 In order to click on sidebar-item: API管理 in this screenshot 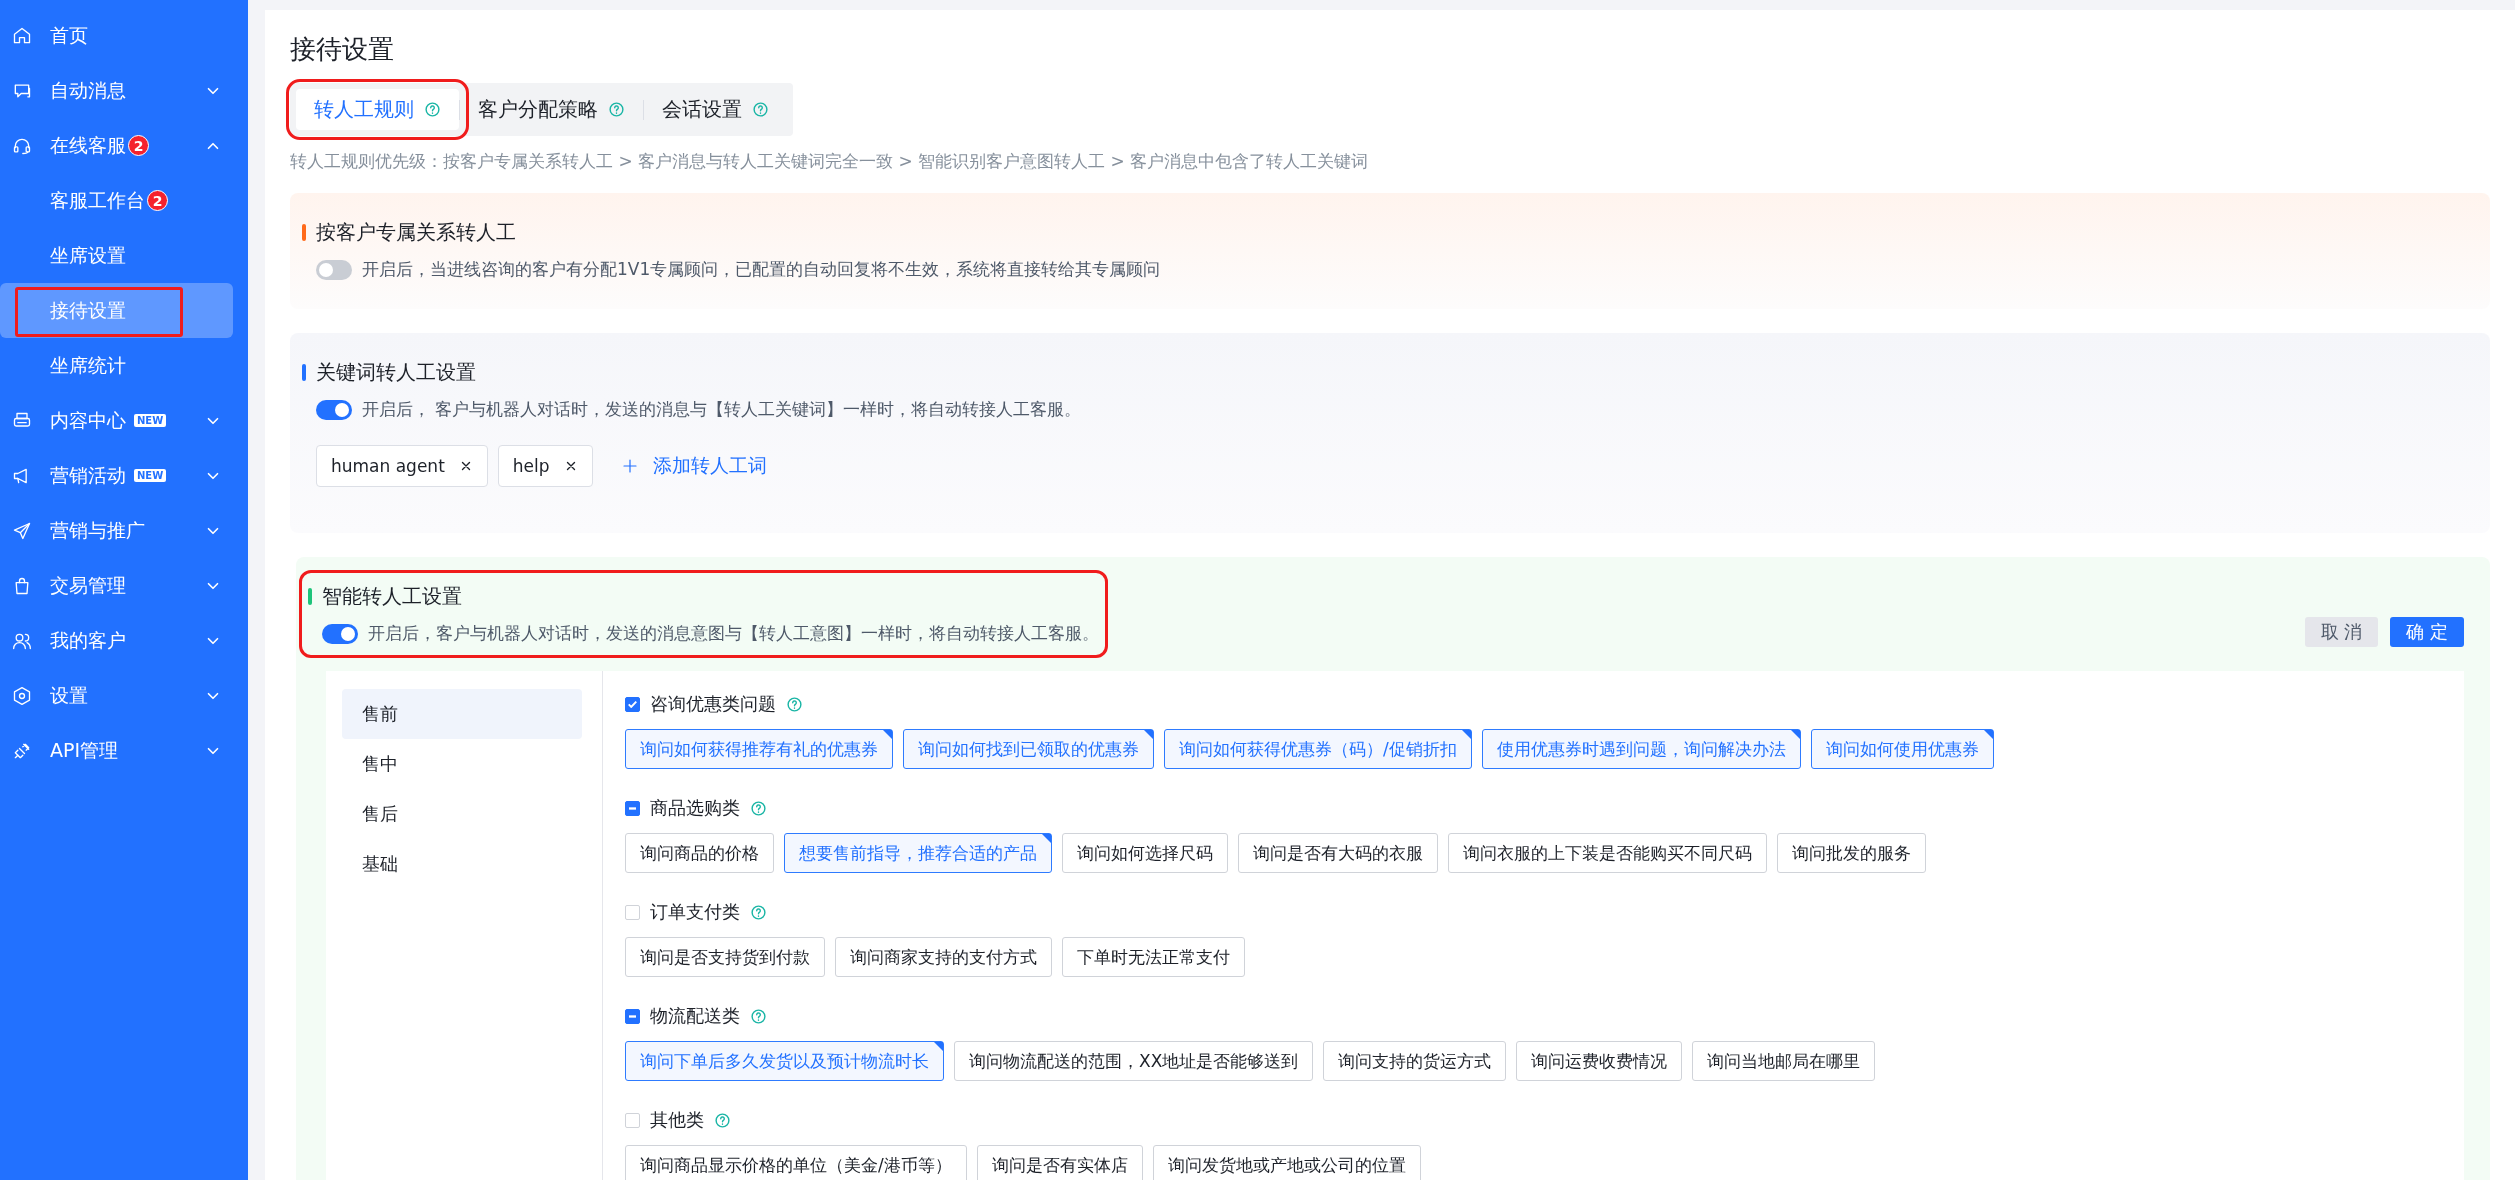, I will do `click(124, 750)`.